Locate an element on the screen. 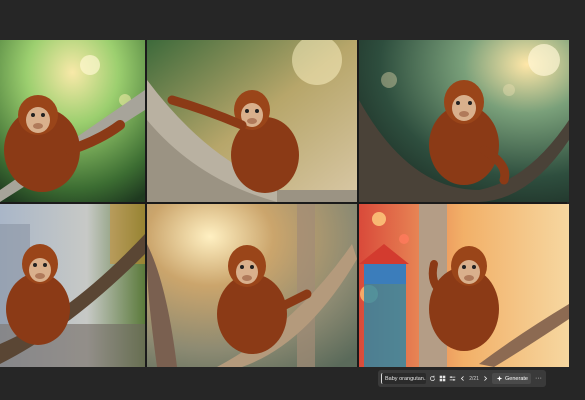  generate-button: Generate is located at coordinates (511, 378).